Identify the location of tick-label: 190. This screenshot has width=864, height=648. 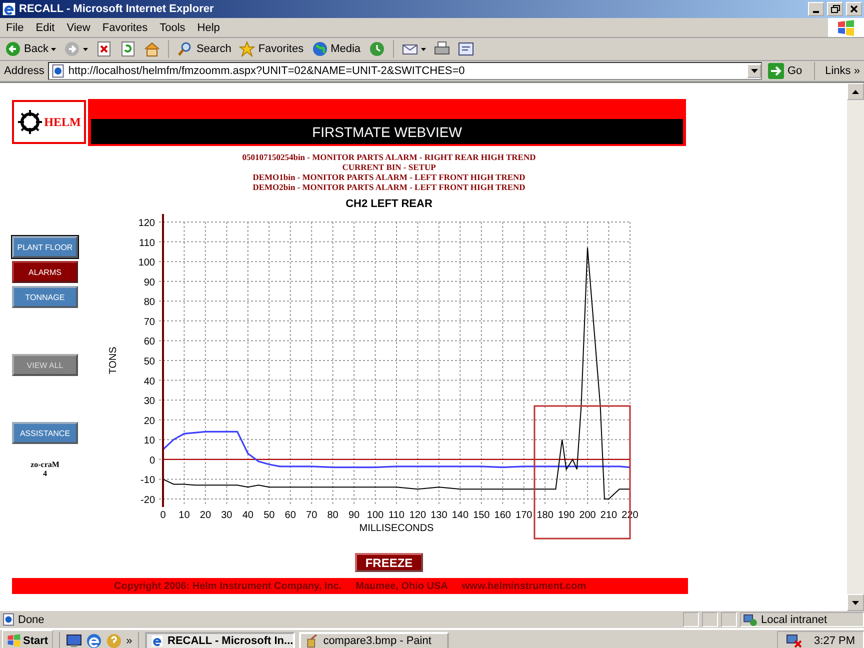
(566, 515).